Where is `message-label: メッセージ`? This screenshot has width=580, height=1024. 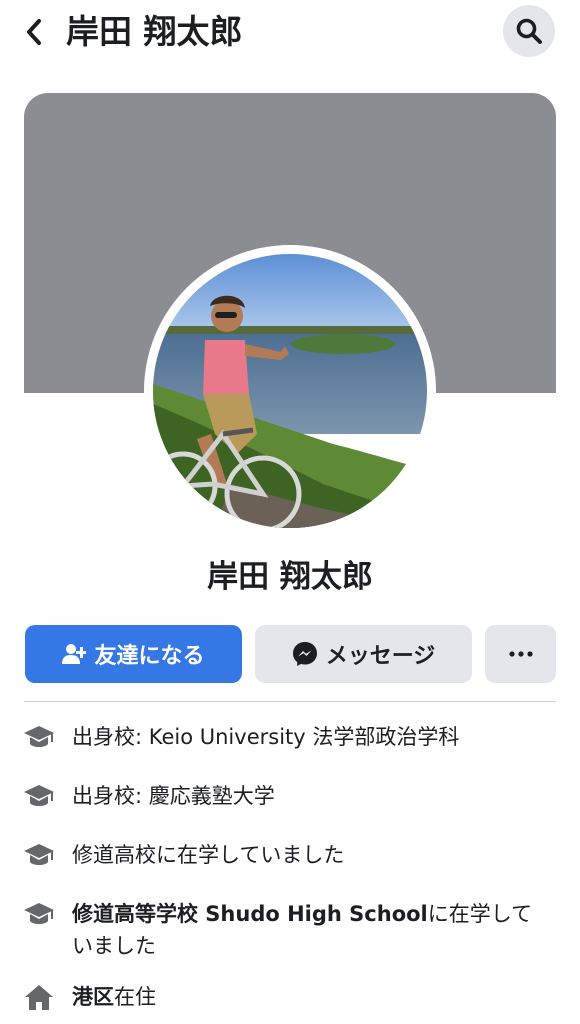 message-label: メッセージ is located at coordinates (380, 656).